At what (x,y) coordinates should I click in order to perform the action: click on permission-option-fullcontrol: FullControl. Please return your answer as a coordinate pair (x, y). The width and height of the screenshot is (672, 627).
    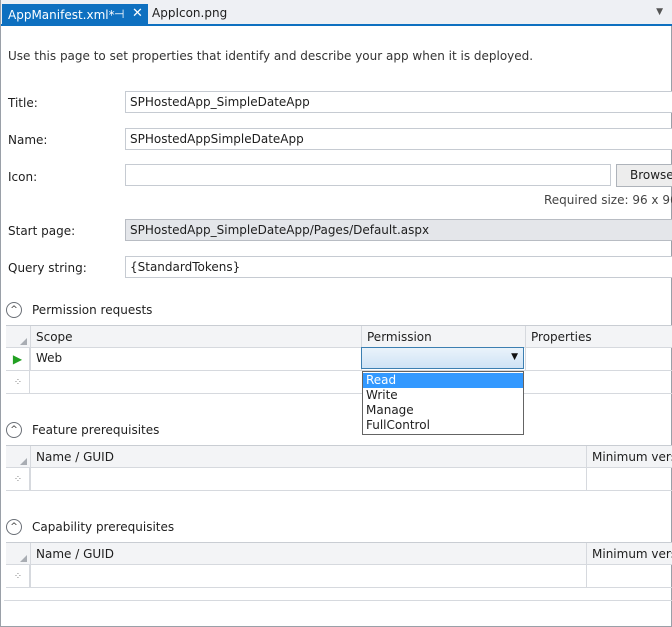
    Looking at the image, I should click on (443, 425).